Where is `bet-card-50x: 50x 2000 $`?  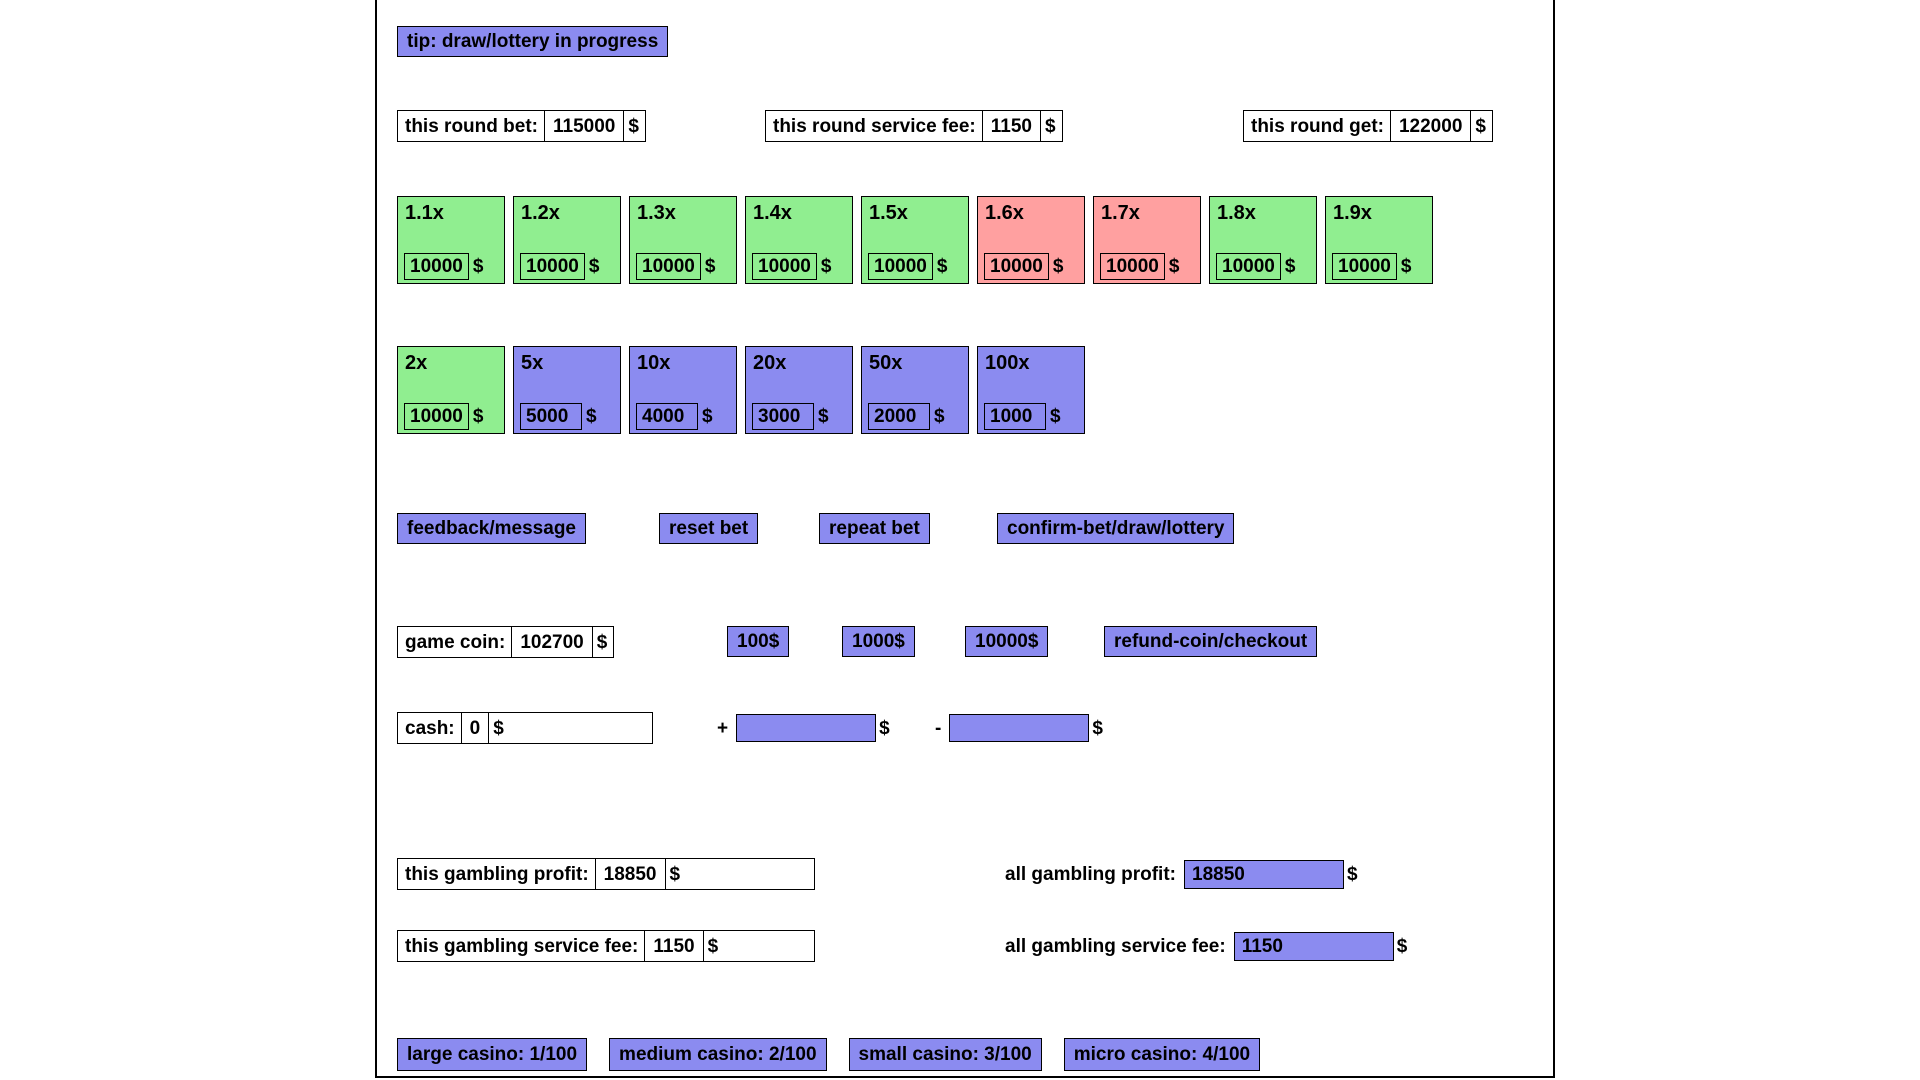
bet-card-50x: 50x 2000 $ is located at coordinates (915, 390).